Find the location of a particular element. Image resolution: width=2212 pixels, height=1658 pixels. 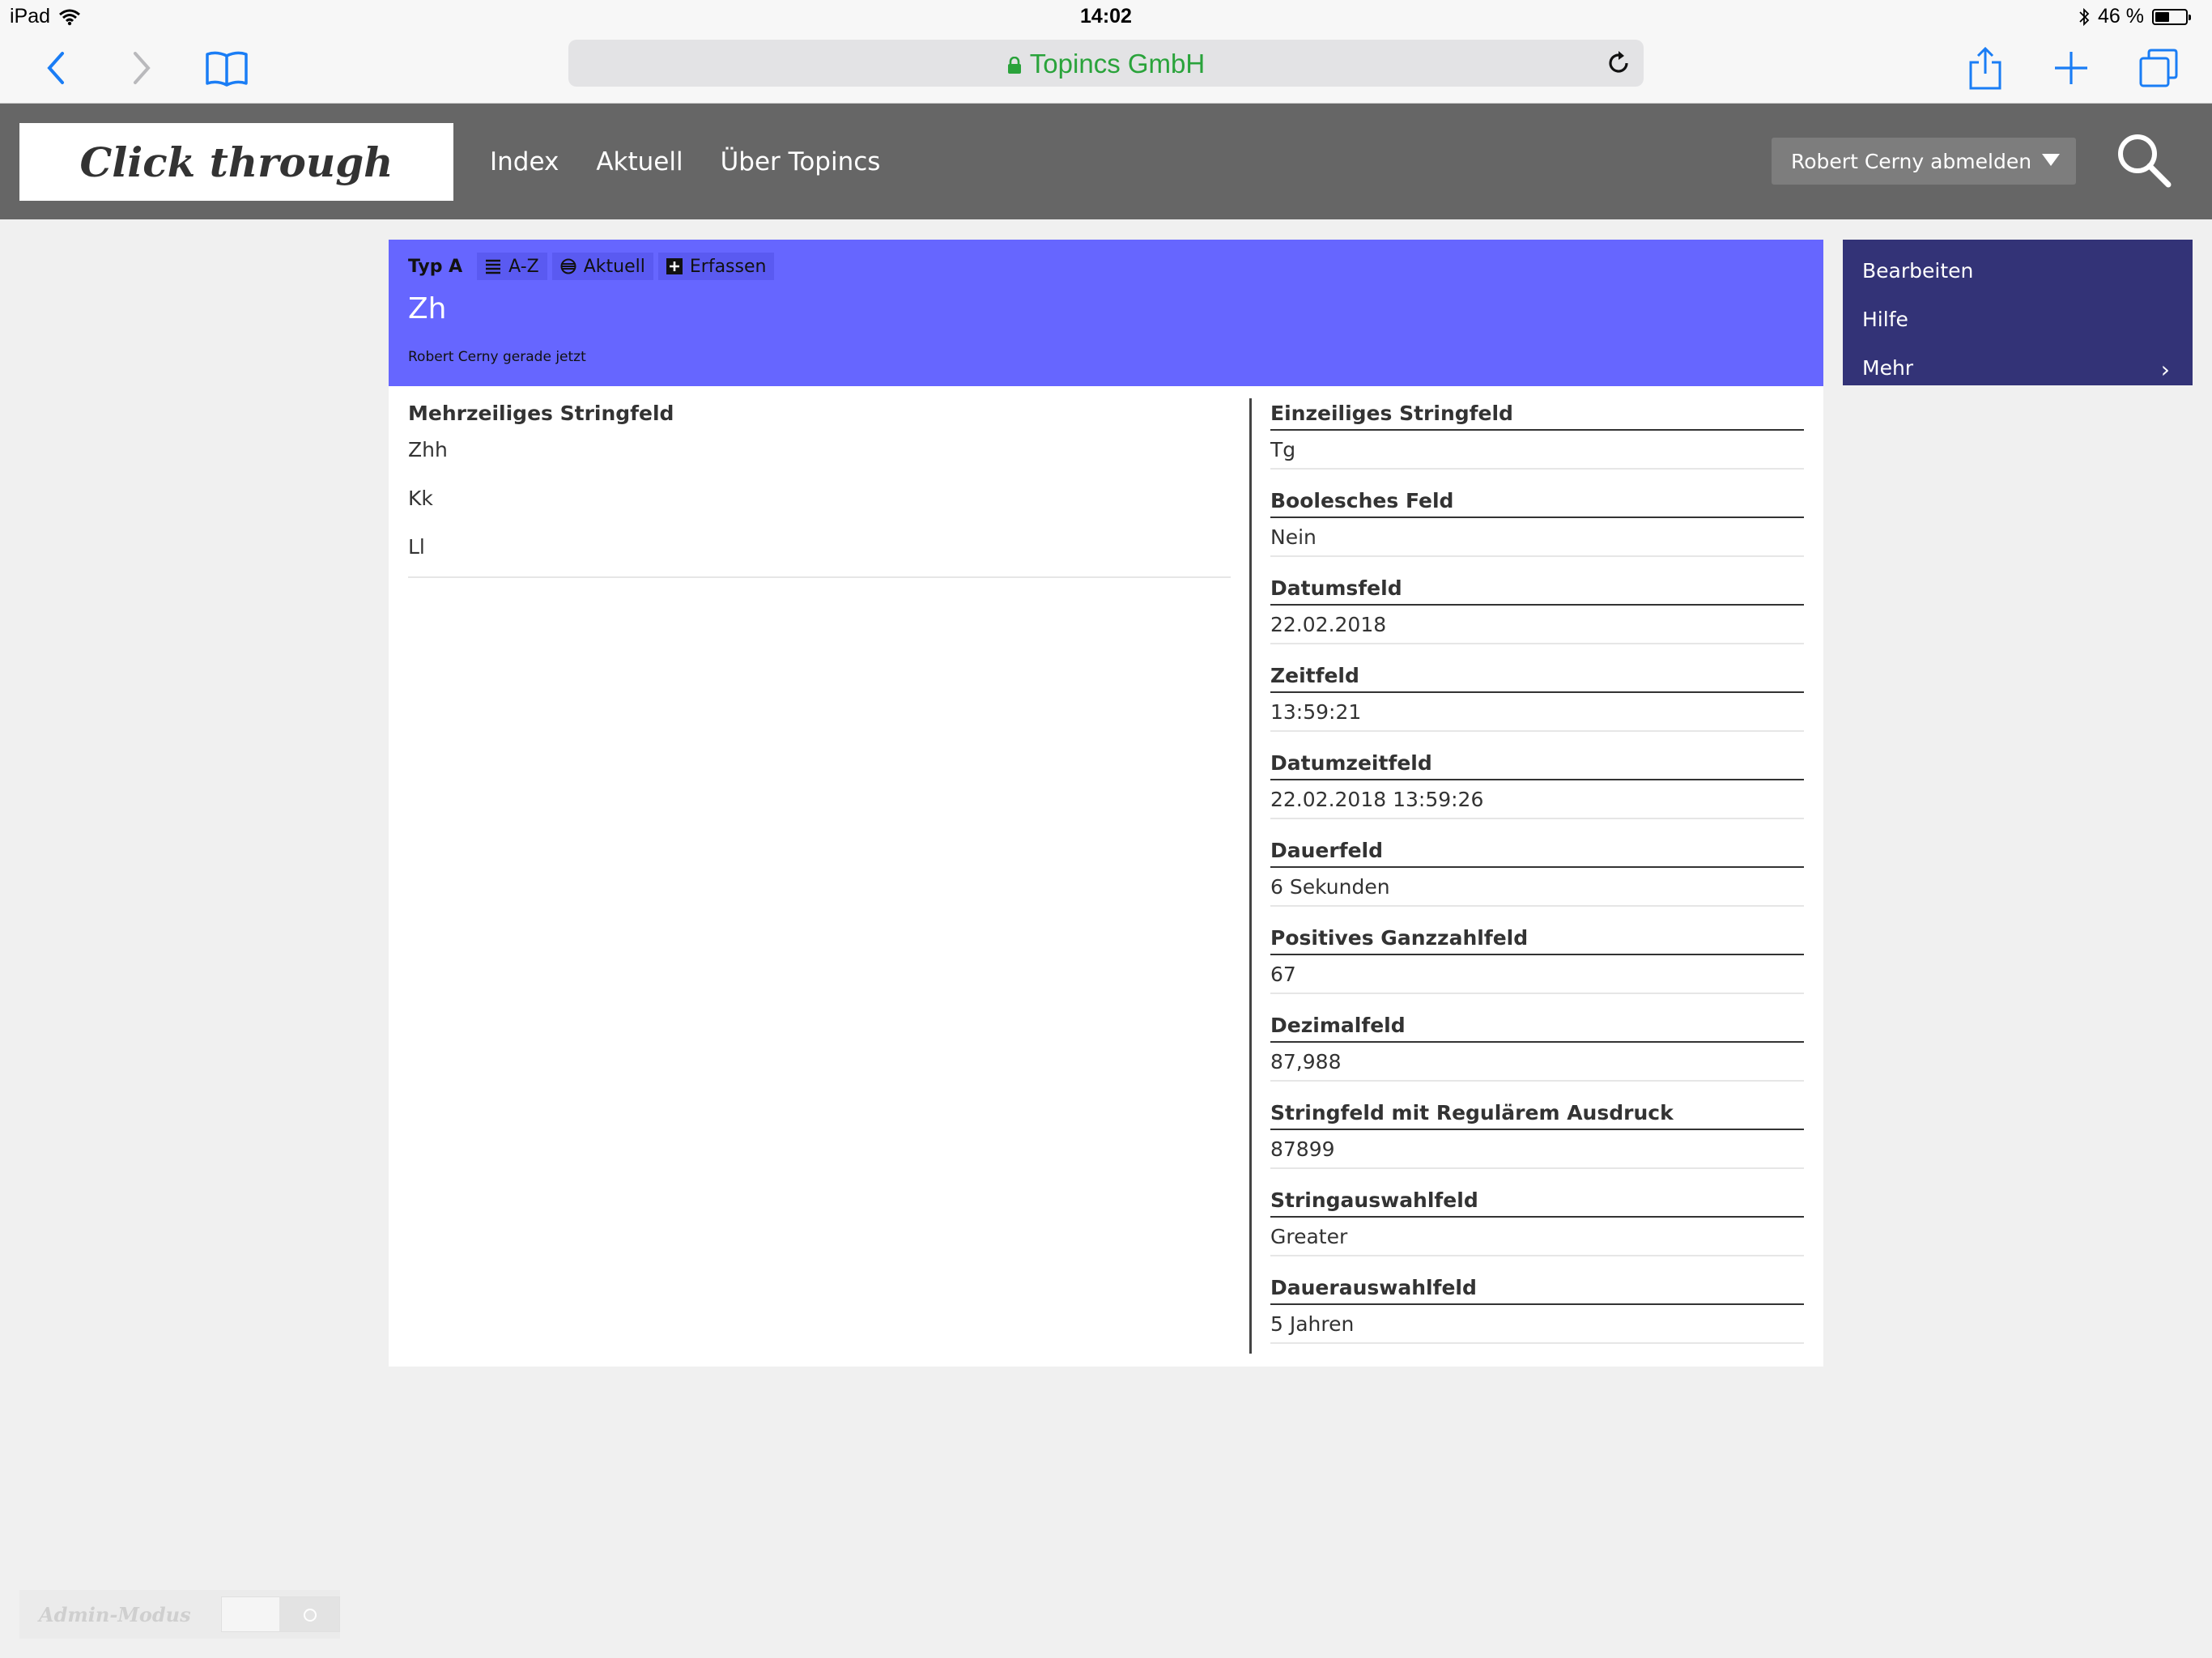

nav-ueber-topincs: Über Topincs is located at coordinates (801, 161).